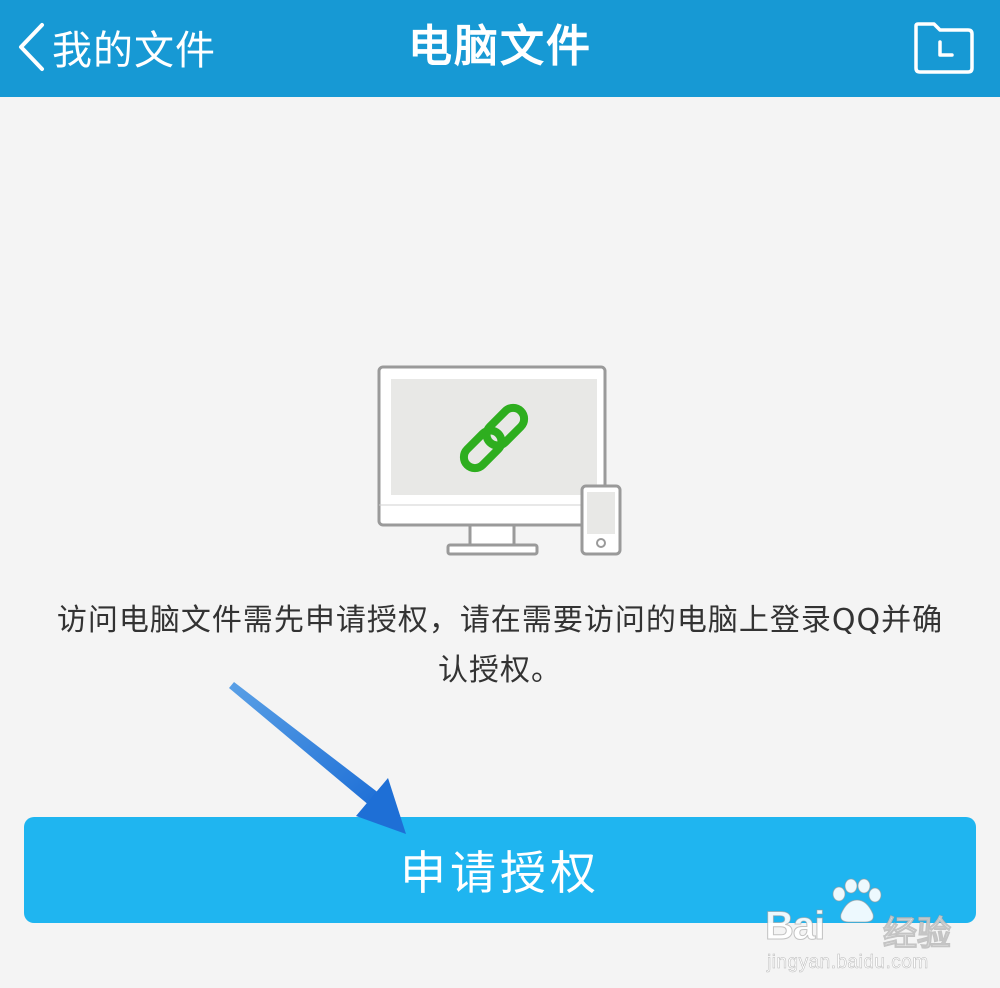 The height and width of the screenshot is (988, 1000). I want to click on message-line-2: 认授权。, so click(500, 670).